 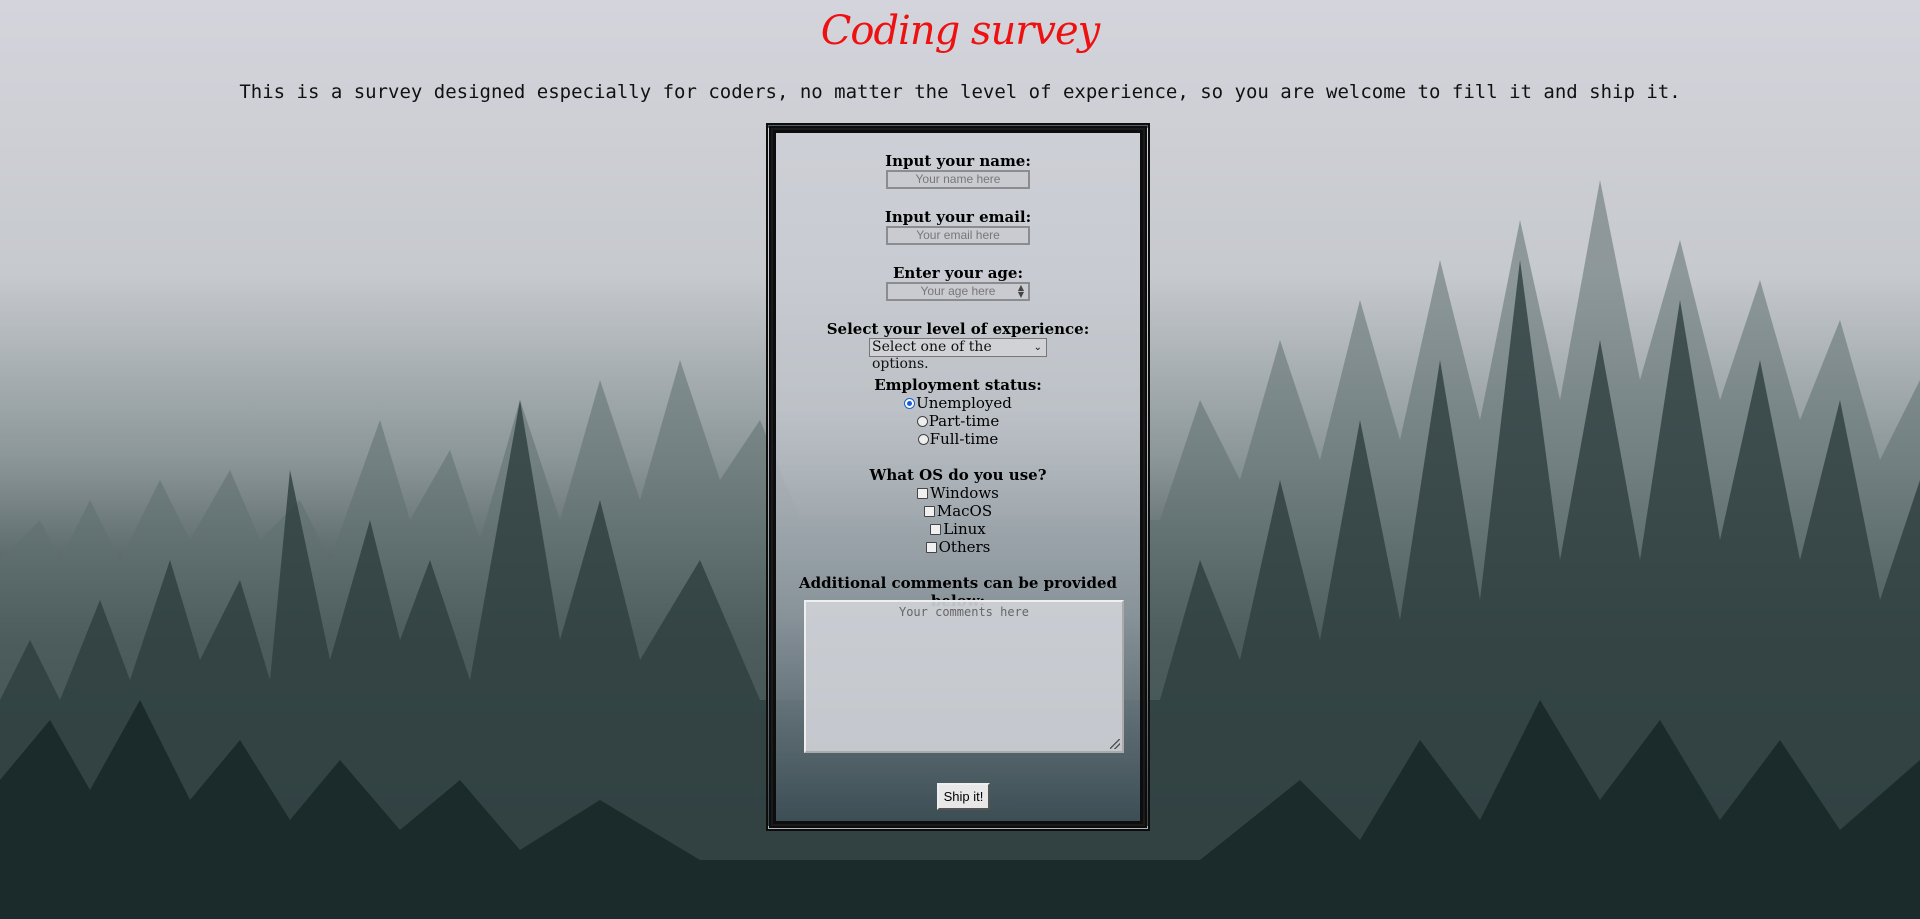 What do you see at coordinates (936, 529) in the screenshot?
I see `checkbox-linux` at bounding box center [936, 529].